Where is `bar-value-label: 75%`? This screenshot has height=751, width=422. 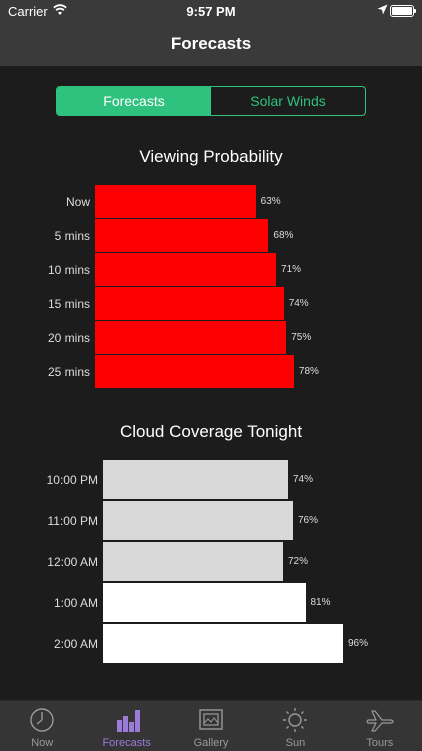 bar-value-label: 75% is located at coordinates (301, 337).